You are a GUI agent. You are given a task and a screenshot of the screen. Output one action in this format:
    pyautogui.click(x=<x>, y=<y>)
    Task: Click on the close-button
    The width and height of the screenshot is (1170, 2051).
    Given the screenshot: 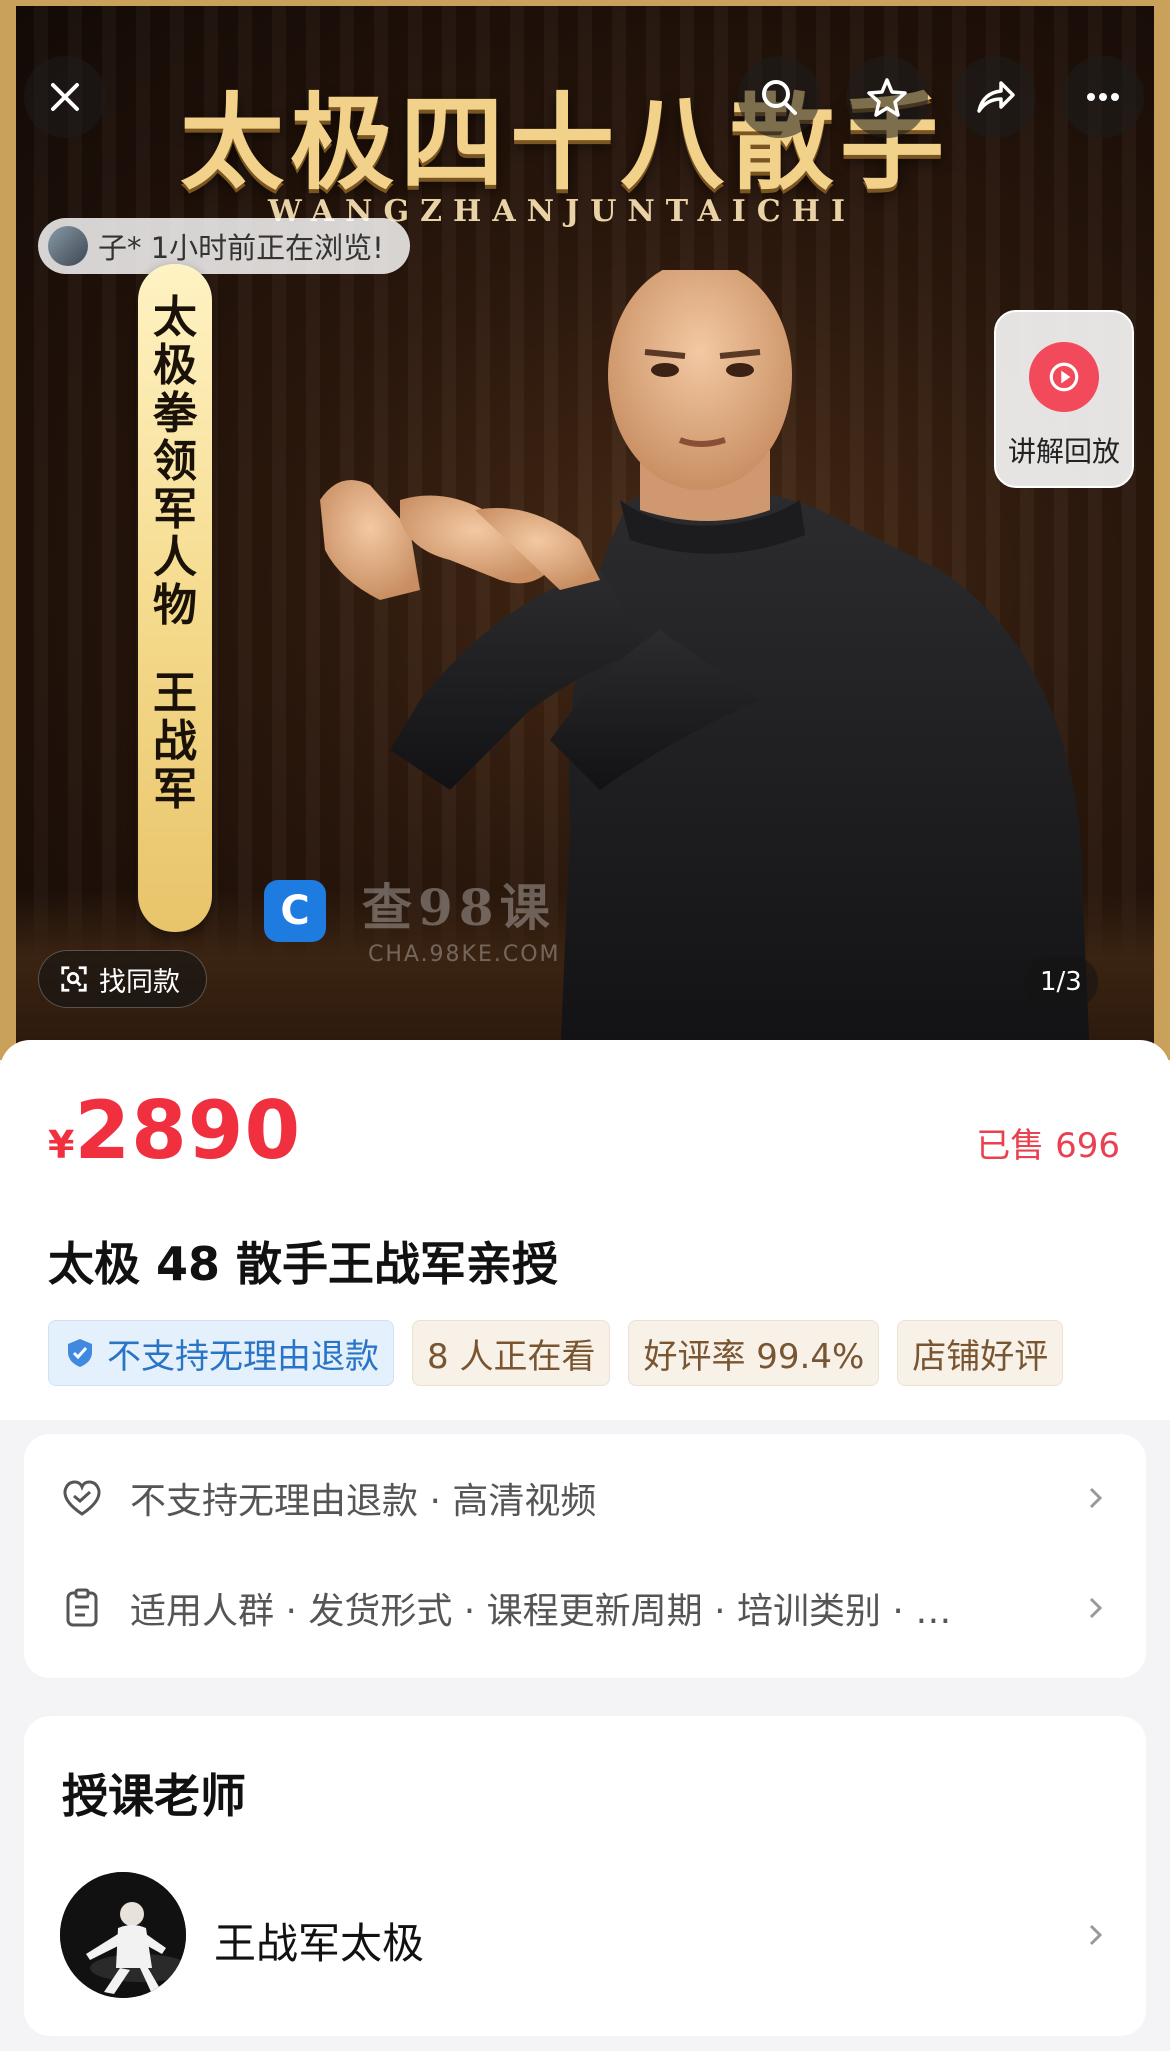 What is the action you would take?
    pyautogui.click(x=65, y=97)
    